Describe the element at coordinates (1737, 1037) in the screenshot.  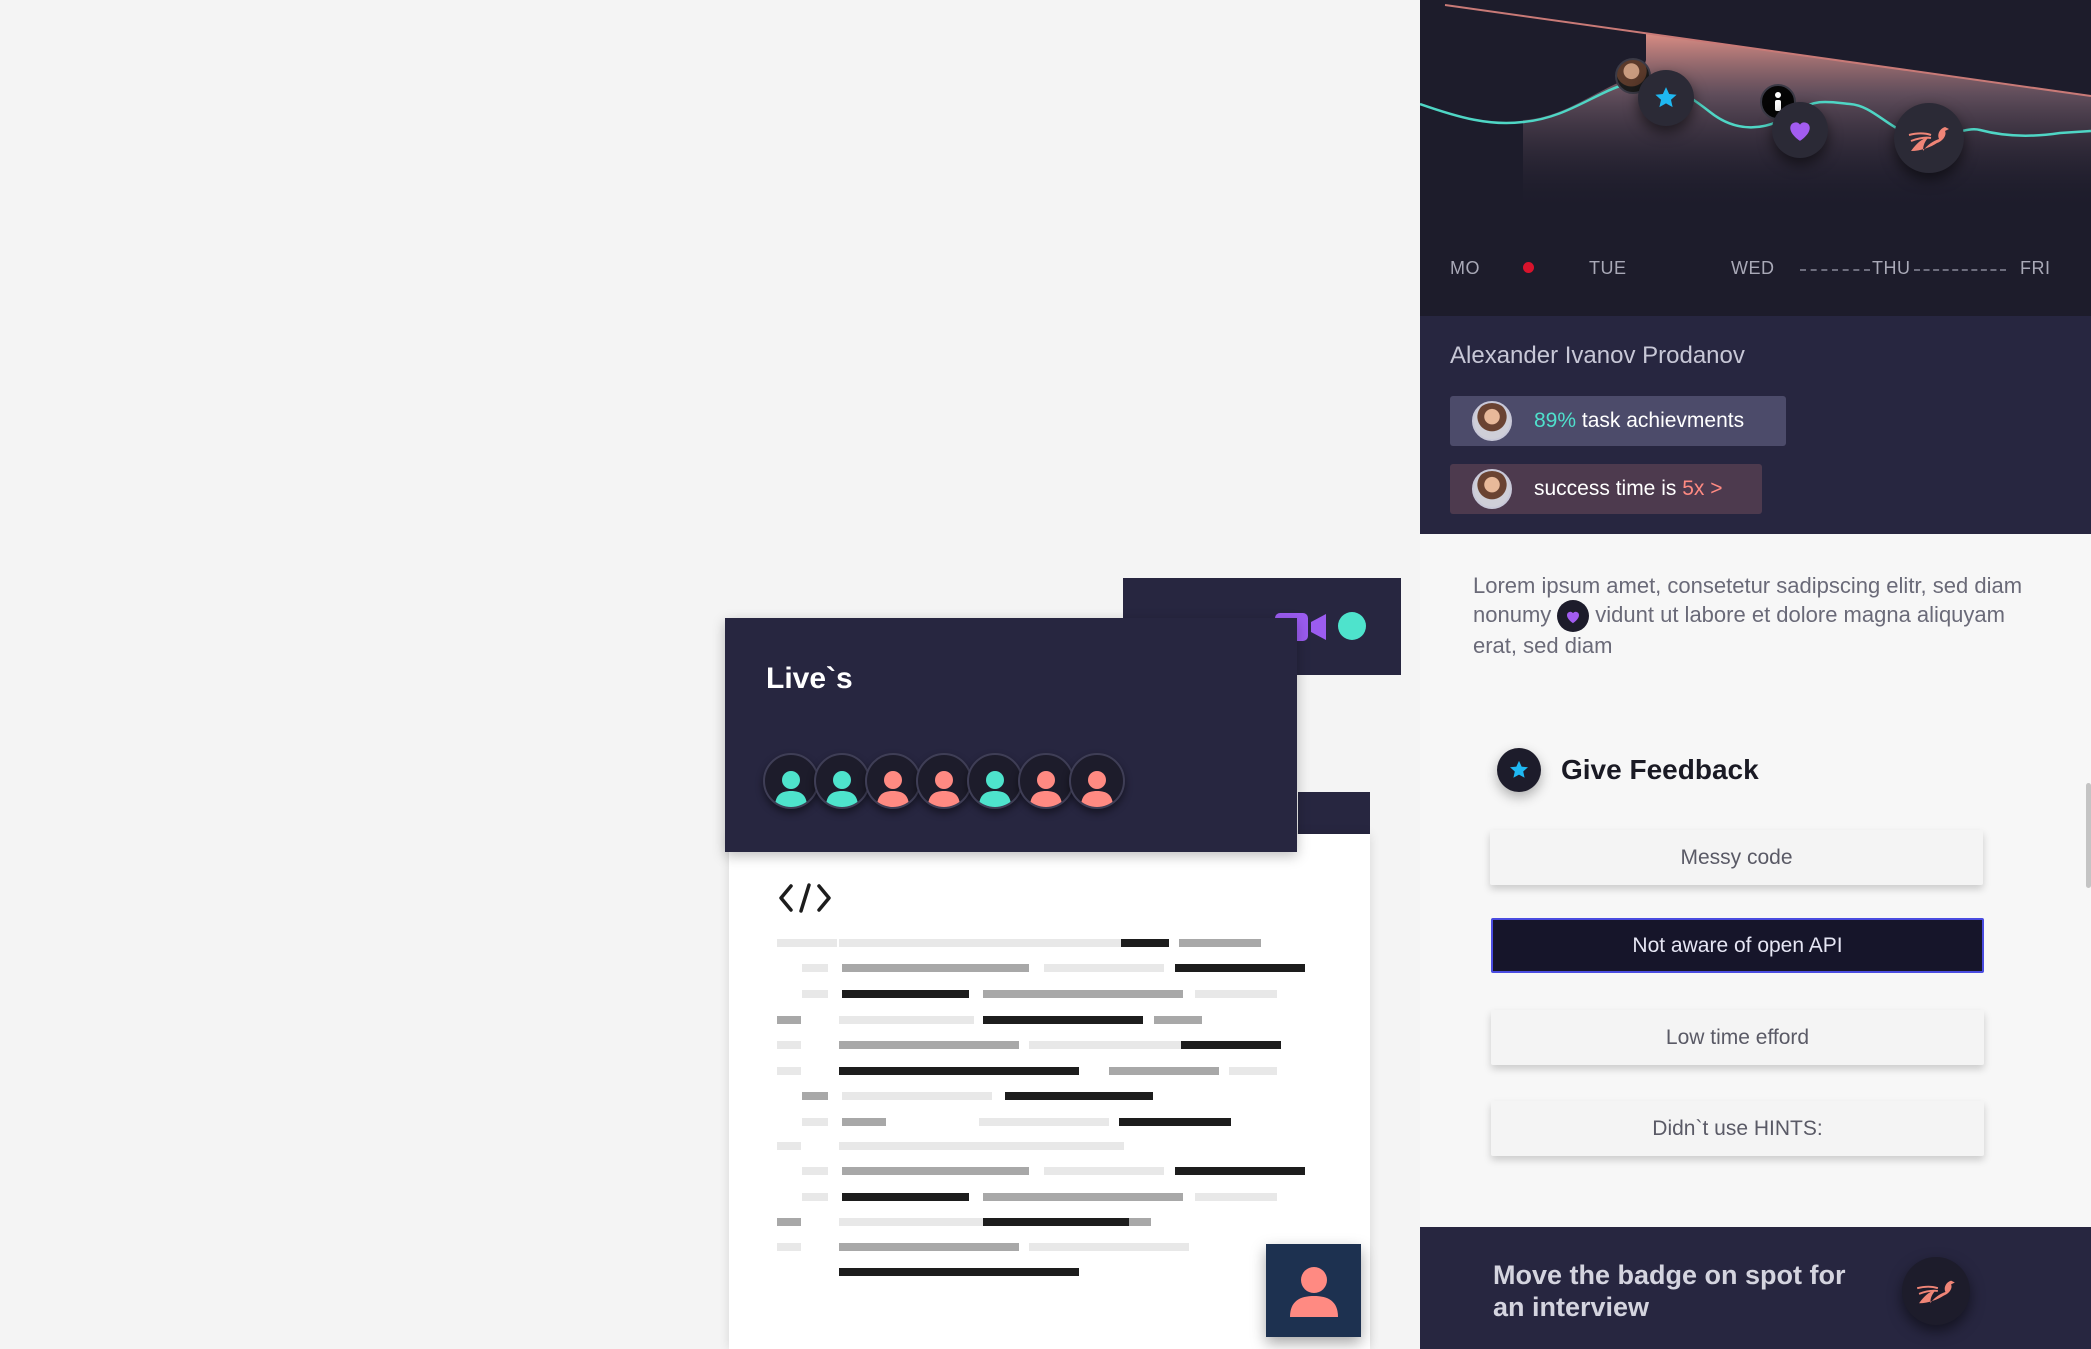
I see `feedback-option-low-time: Low time efford` at that location.